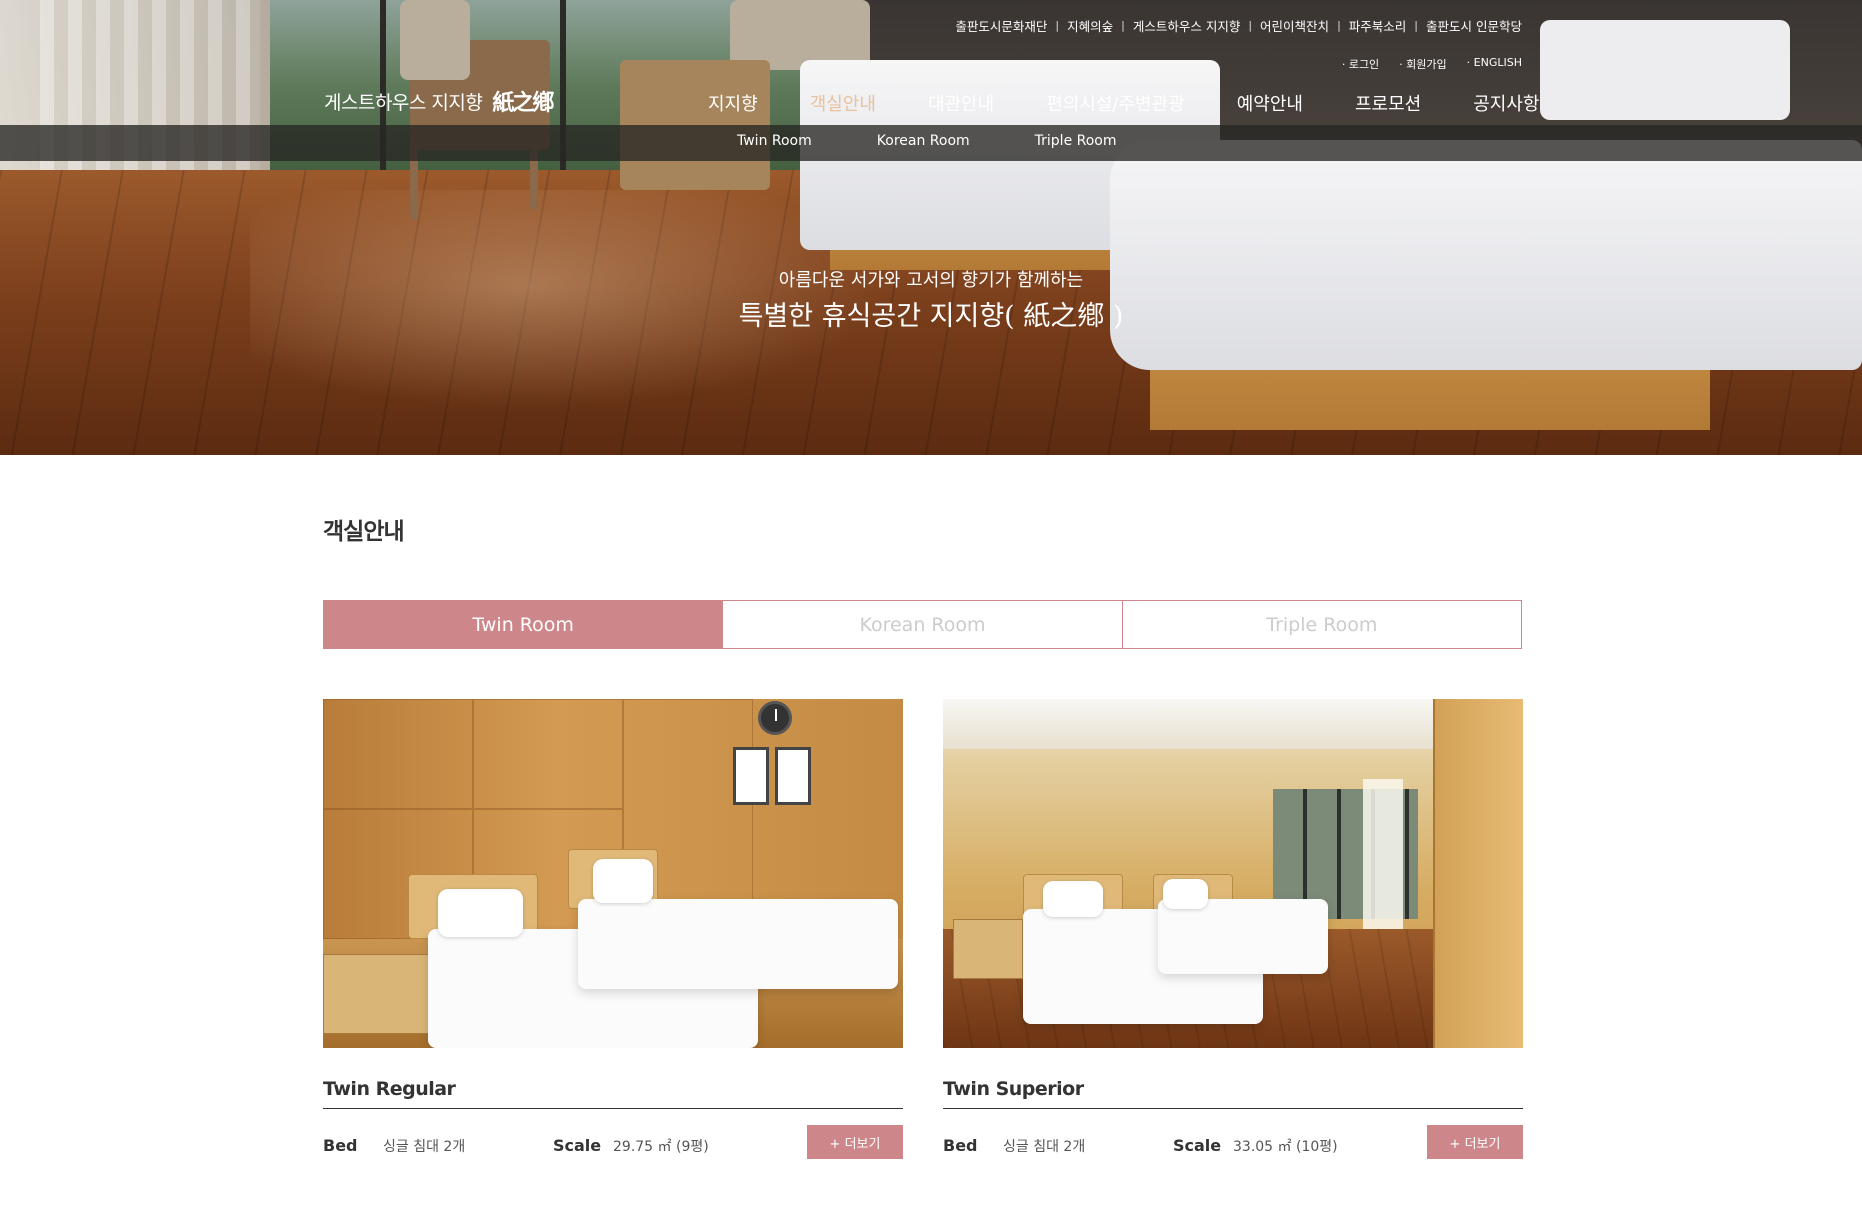 This screenshot has height=1208, width=1862. Describe the element at coordinates (1321, 624) in the screenshot. I see `tab-triple-room: Triple Room` at that location.